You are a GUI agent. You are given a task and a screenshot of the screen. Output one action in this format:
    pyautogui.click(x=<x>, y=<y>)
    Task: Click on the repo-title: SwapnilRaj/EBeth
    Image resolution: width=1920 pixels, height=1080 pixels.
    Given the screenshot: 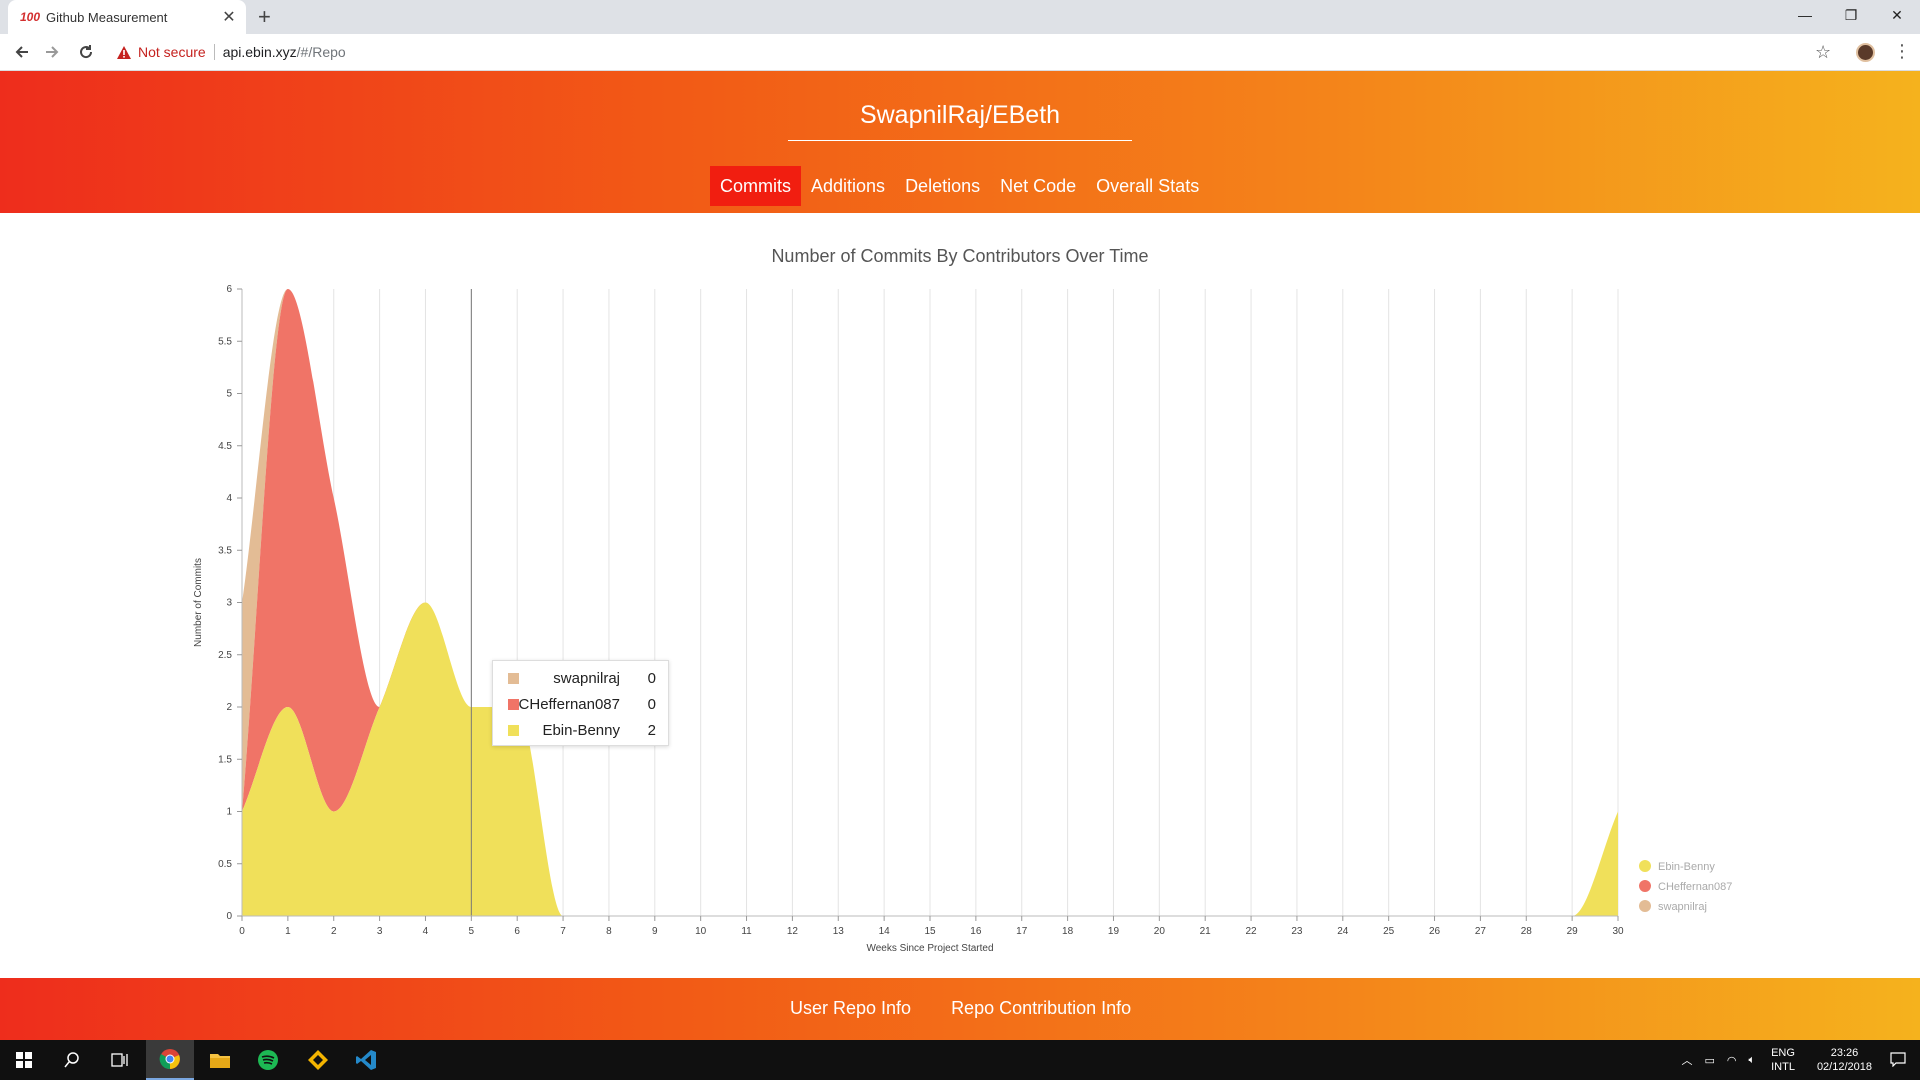 What is the action you would take?
    pyautogui.click(x=960, y=115)
    